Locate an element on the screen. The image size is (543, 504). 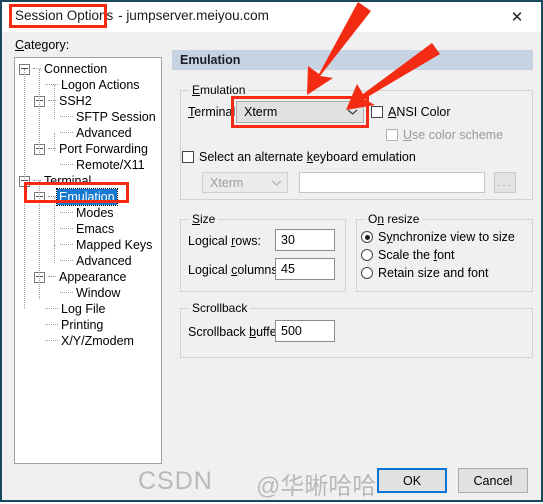
radio-scale-font: Scale the font is located at coordinates (407, 255).